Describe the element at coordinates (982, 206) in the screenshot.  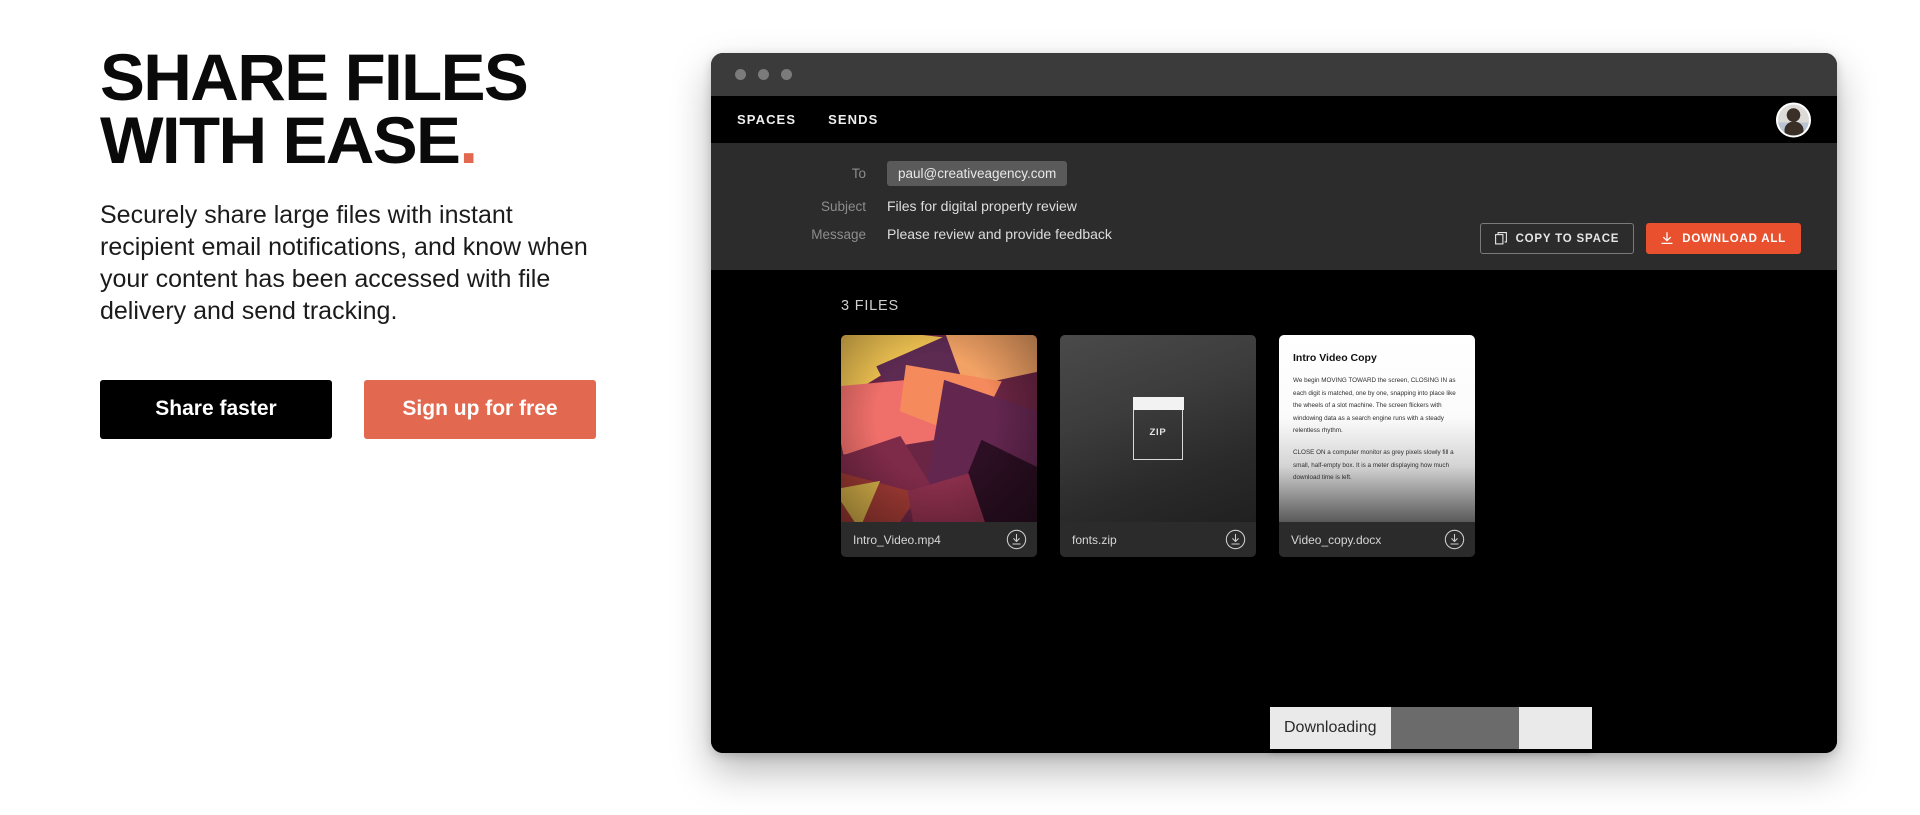
I see `subject-value: Files for digital property review` at that location.